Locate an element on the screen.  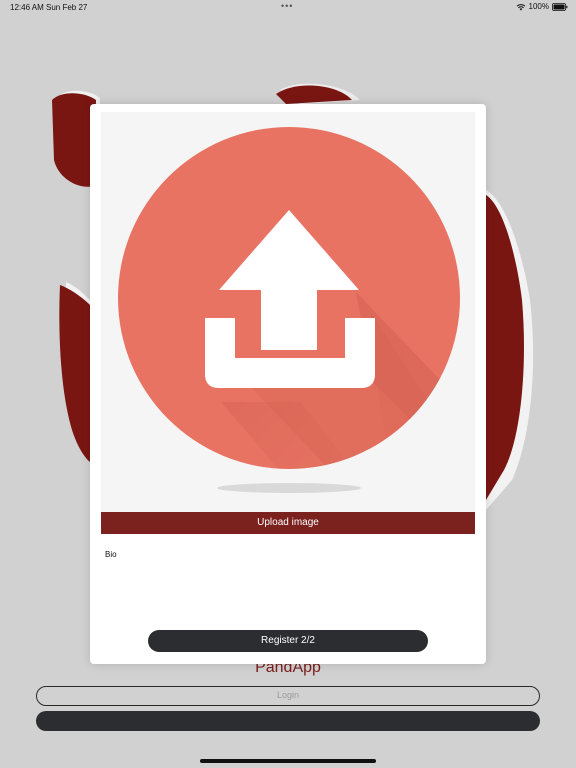
login-button: Login is located at coordinates (288, 696).